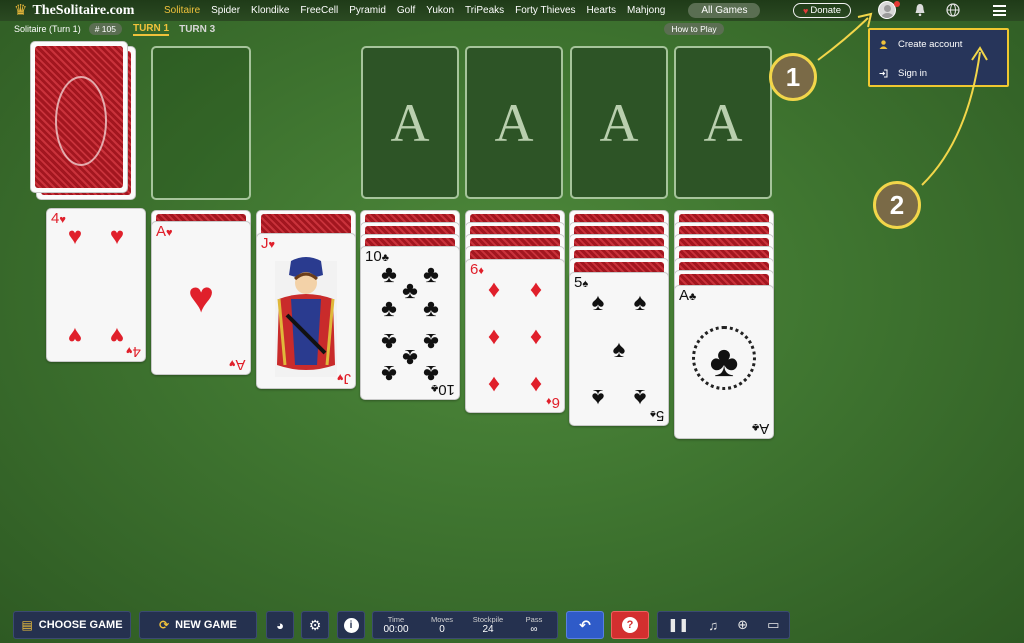 The height and width of the screenshot is (643, 1024). I want to click on choose-game-button: ▤ CHOOSE GAME, so click(72, 625).